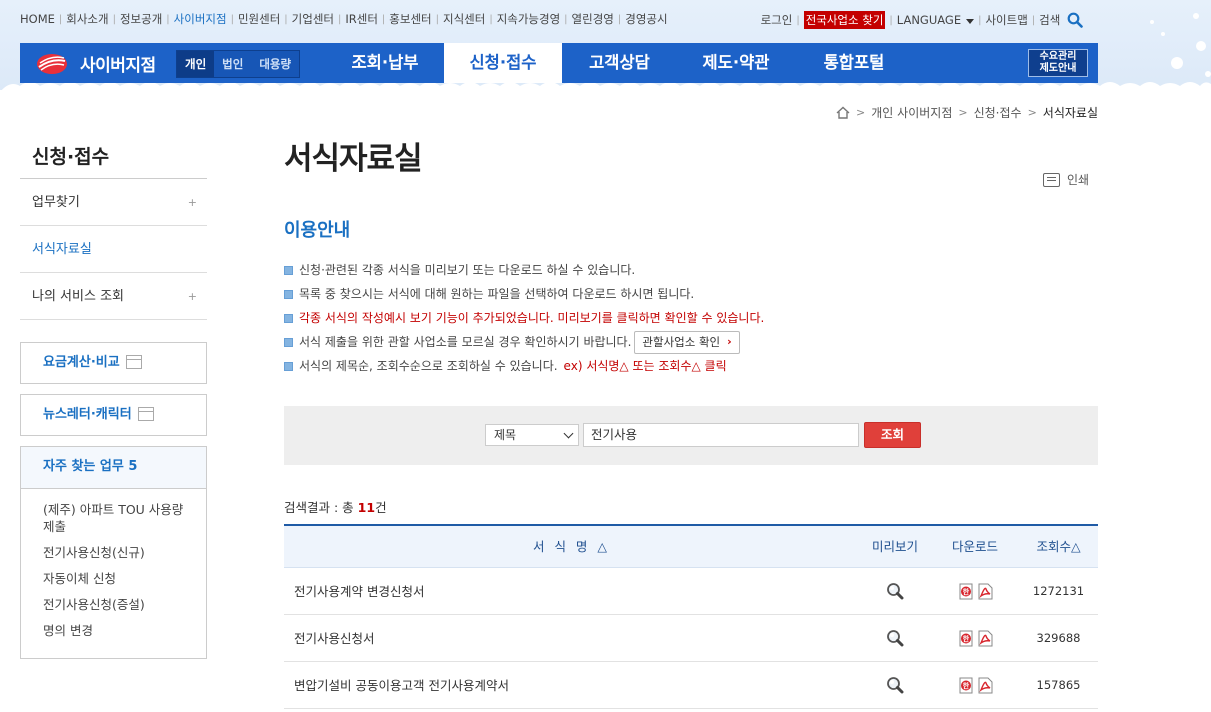  Describe the element at coordinates (1050, 19) in the screenshot. I see `search-label: 검색` at that location.